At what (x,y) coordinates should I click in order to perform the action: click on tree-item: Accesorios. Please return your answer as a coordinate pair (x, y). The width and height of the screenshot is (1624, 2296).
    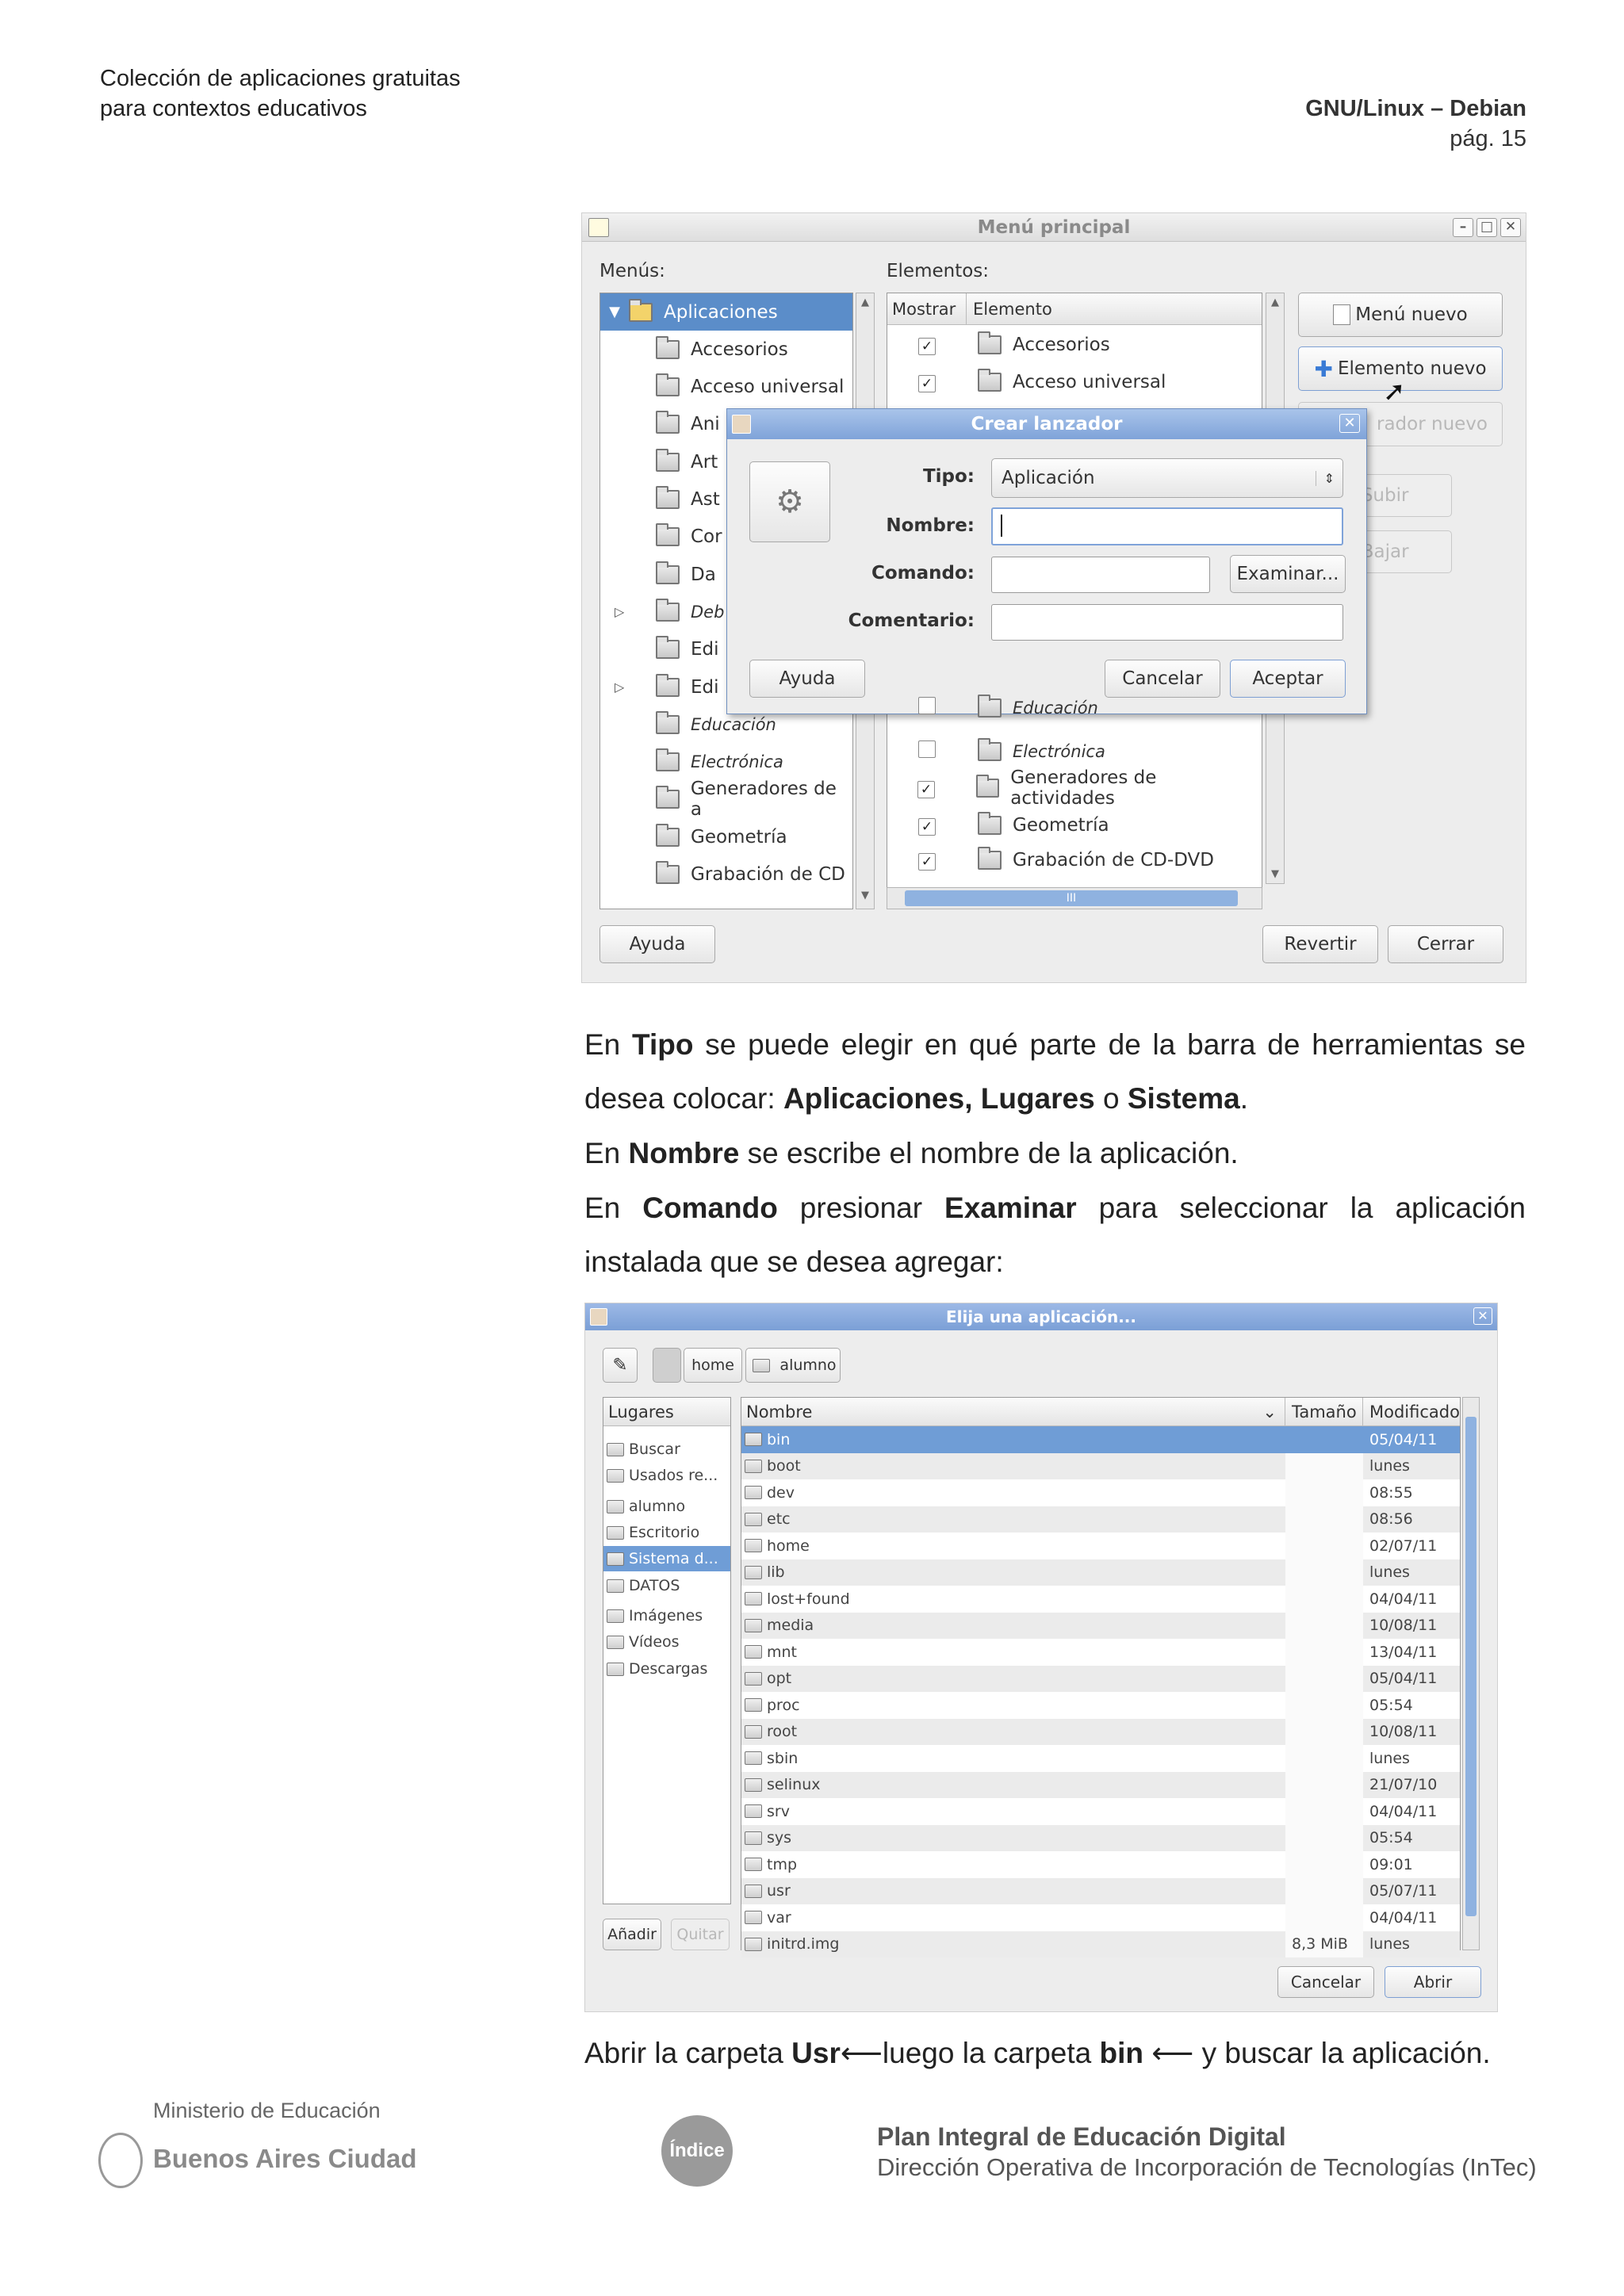
    Looking at the image, I should click on (726, 349).